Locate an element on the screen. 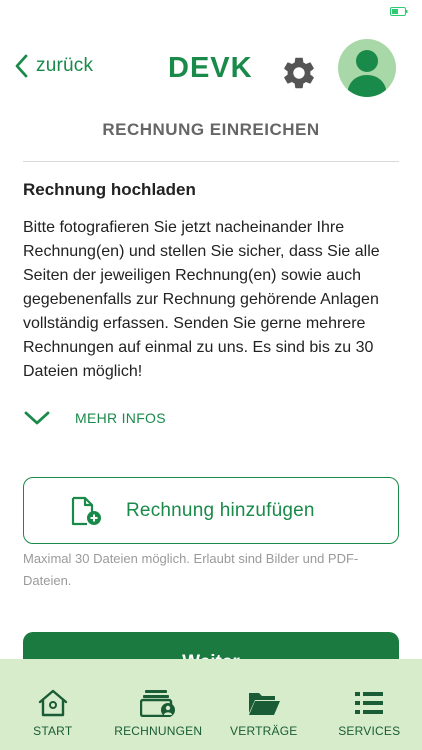 The image size is (422, 750). section-heading: Rechnung hochladen is located at coordinates (109, 189).